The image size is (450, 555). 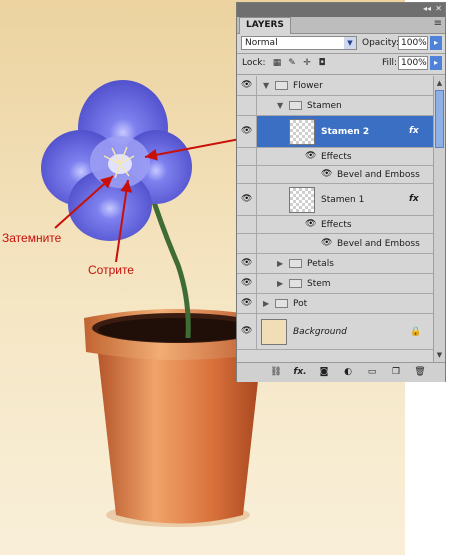 What do you see at coordinates (341, 10) in the screenshot?
I see `panel-titlebar: ◂◂ ✕` at bounding box center [341, 10].